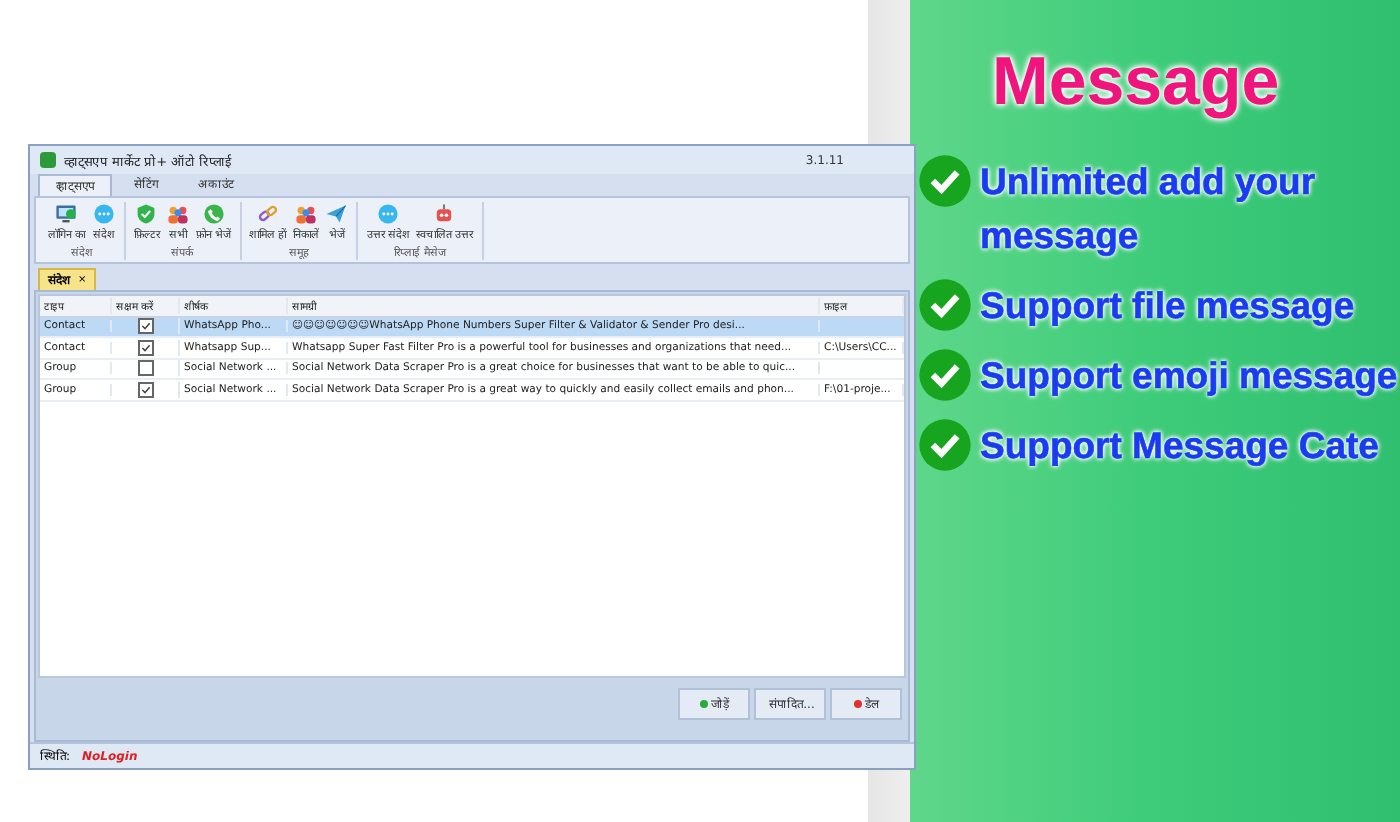 This screenshot has width=1400, height=822. What do you see at coordinates (1168, 306) in the screenshot?
I see `feature-text: Support file message` at bounding box center [1168, 306].